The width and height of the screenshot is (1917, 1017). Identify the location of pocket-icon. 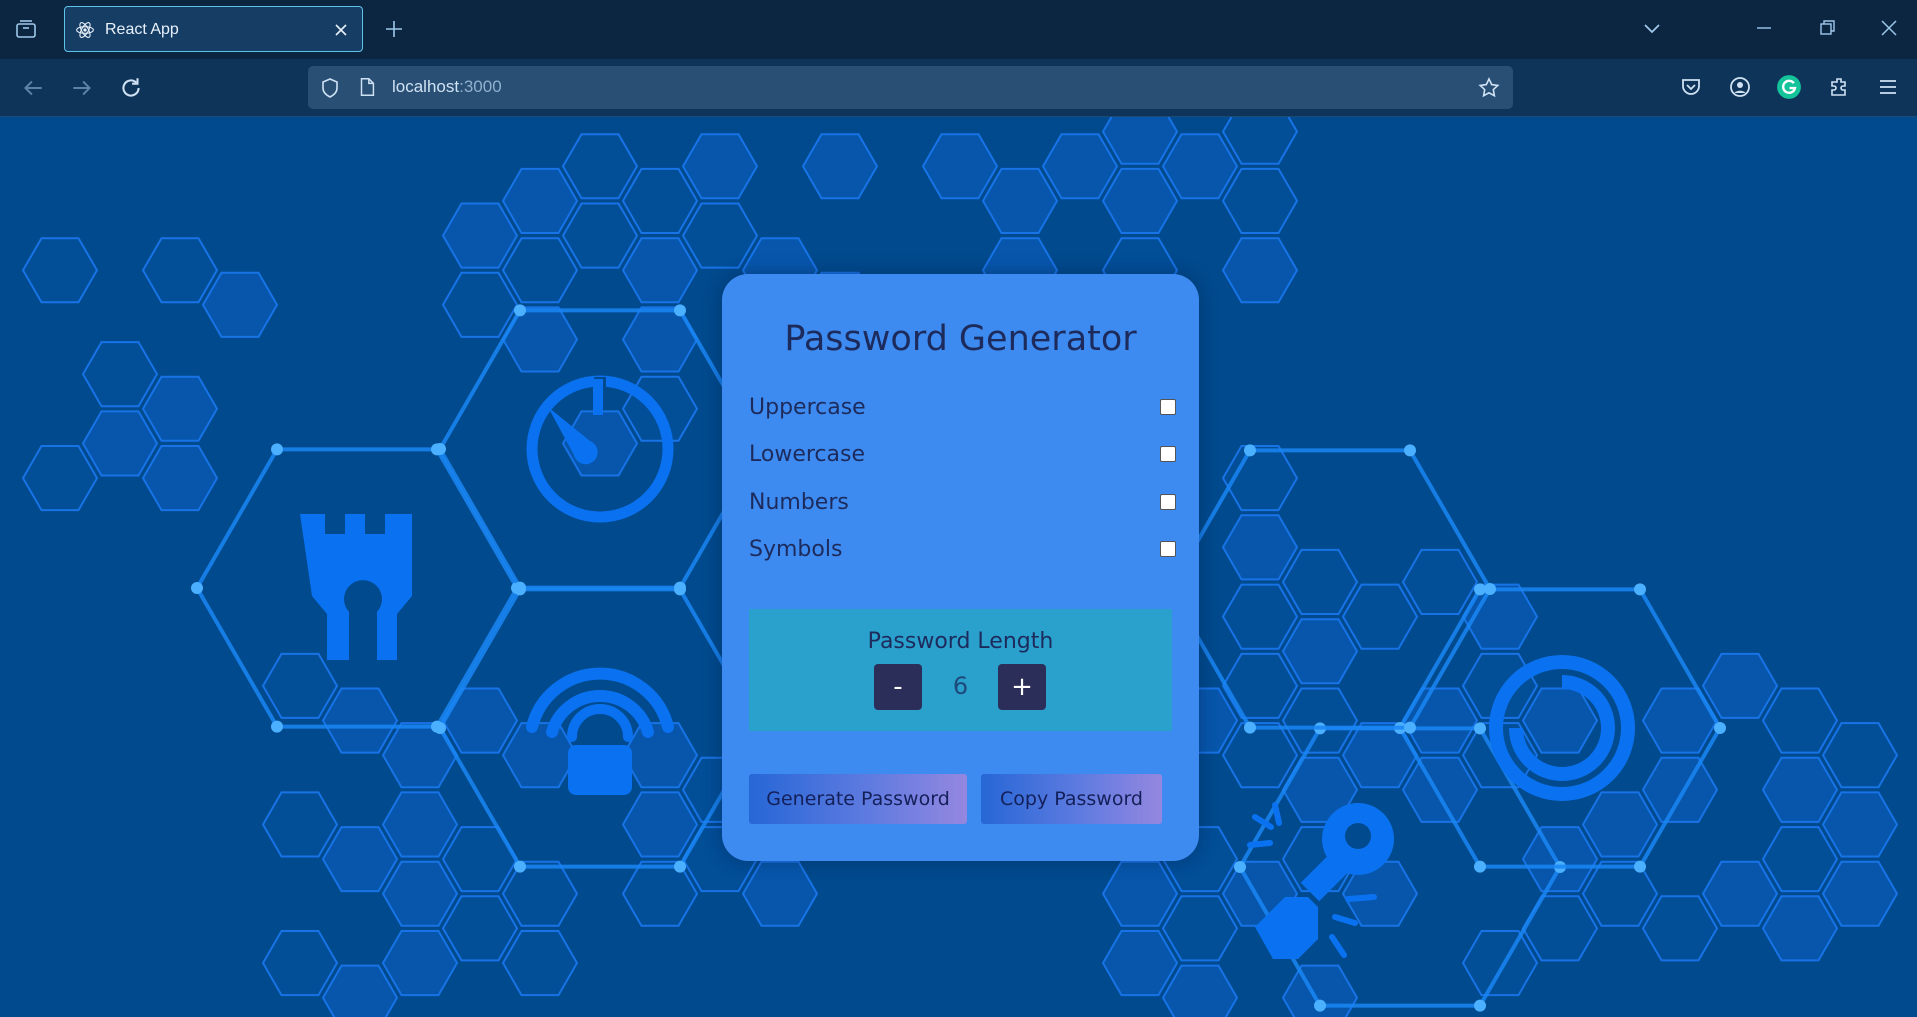
(1691, 87).